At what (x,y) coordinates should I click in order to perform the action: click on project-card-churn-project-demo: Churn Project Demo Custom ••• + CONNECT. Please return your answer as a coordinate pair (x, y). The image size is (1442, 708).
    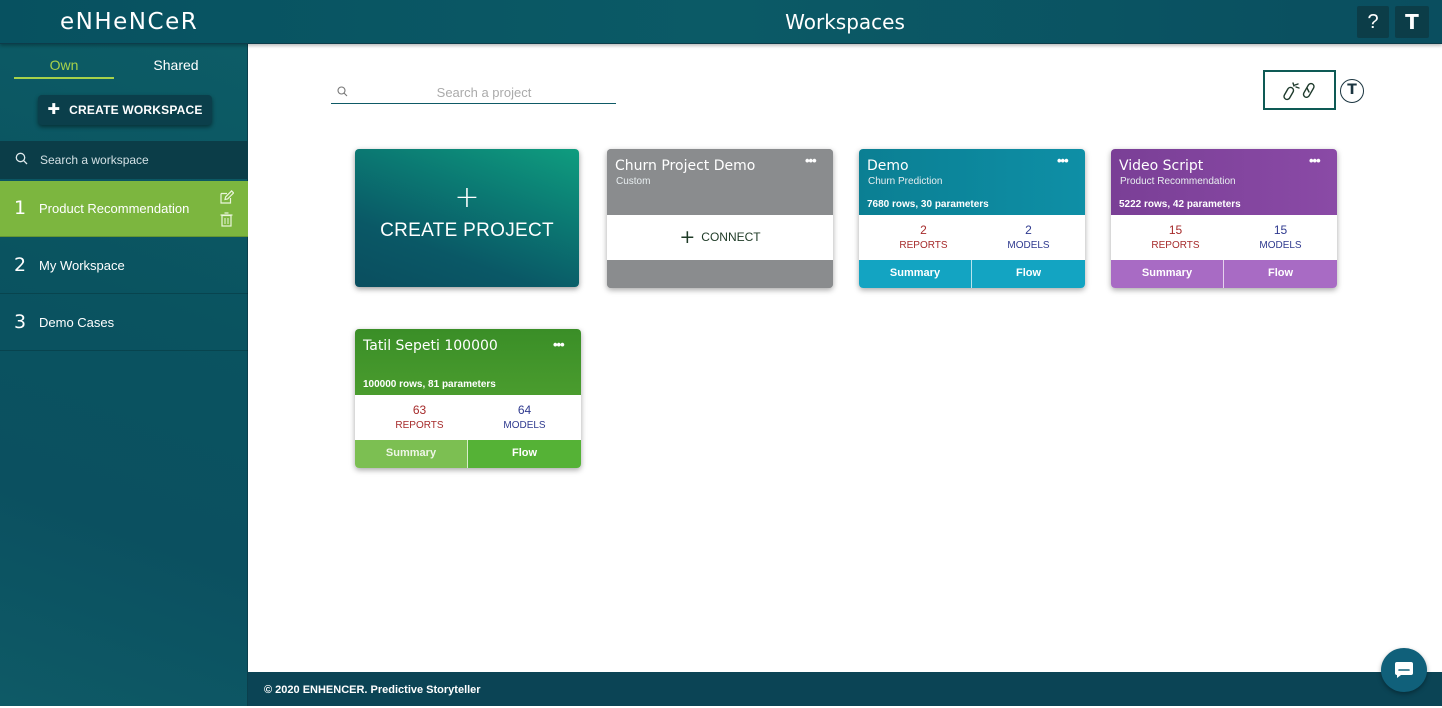
    Looking at the image, I should click on (720, 218).